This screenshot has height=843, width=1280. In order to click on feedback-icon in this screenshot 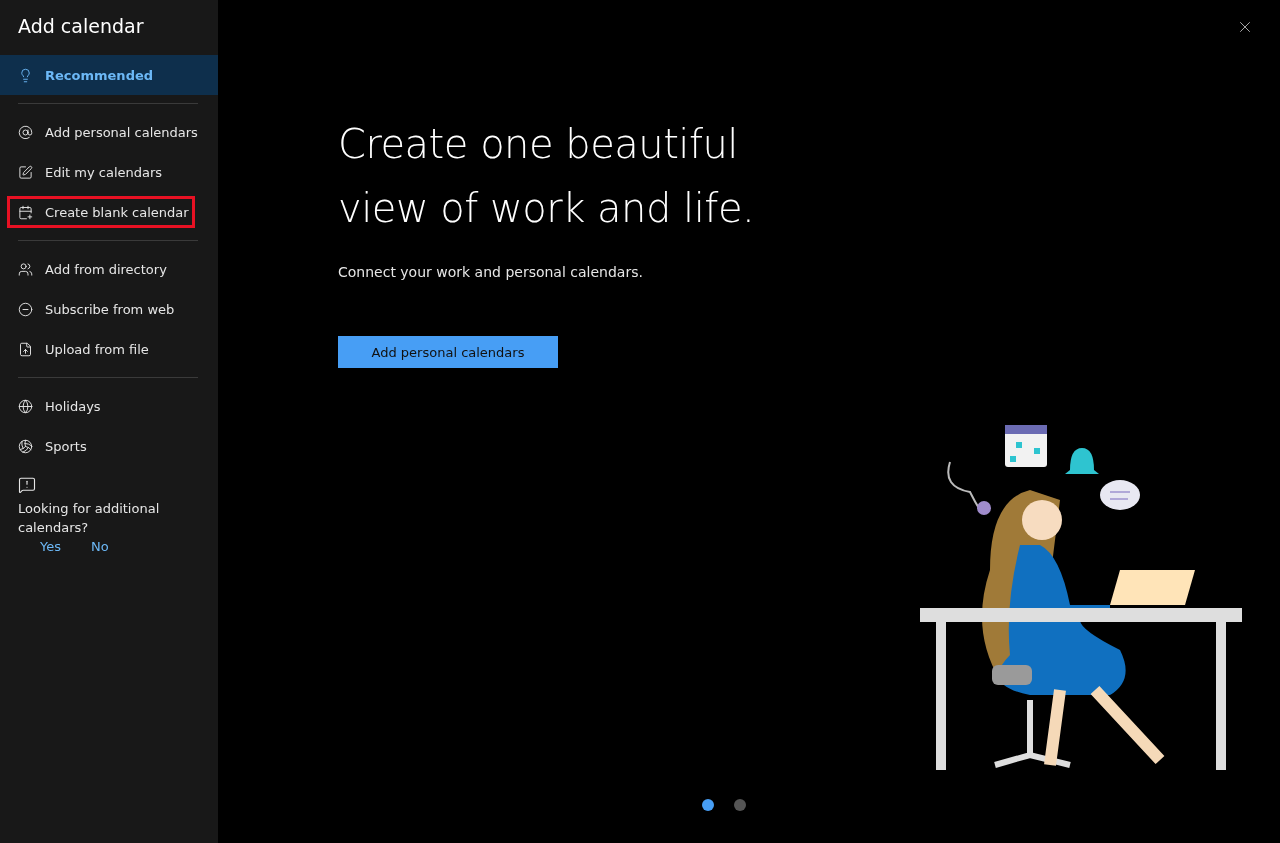, I will do `click(27, 485)`.